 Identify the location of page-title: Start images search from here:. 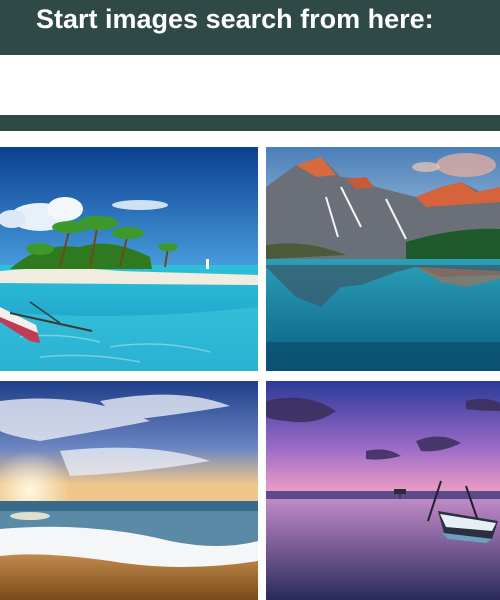
(235, 19).